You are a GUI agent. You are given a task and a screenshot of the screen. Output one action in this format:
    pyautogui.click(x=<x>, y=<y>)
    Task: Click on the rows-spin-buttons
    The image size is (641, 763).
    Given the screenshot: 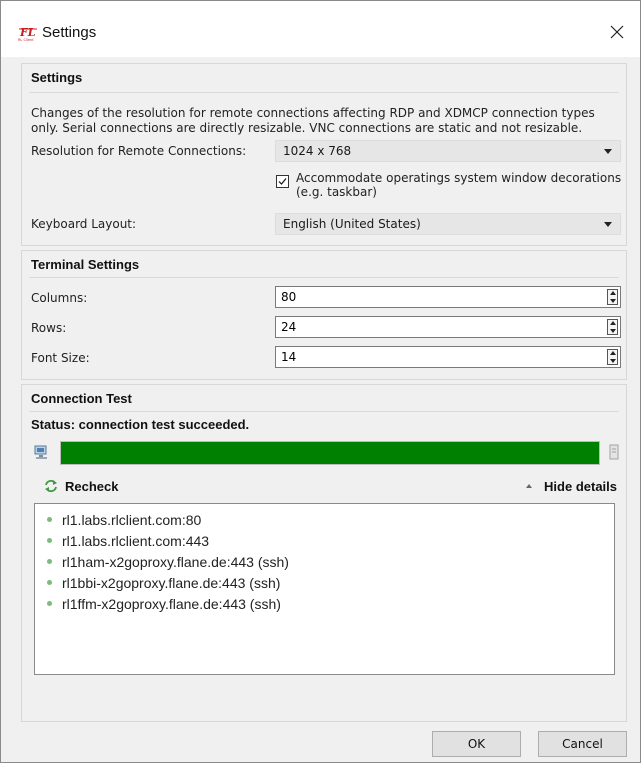 What is the action you would take?
    pyautogui.click(x=612, y=327)
    